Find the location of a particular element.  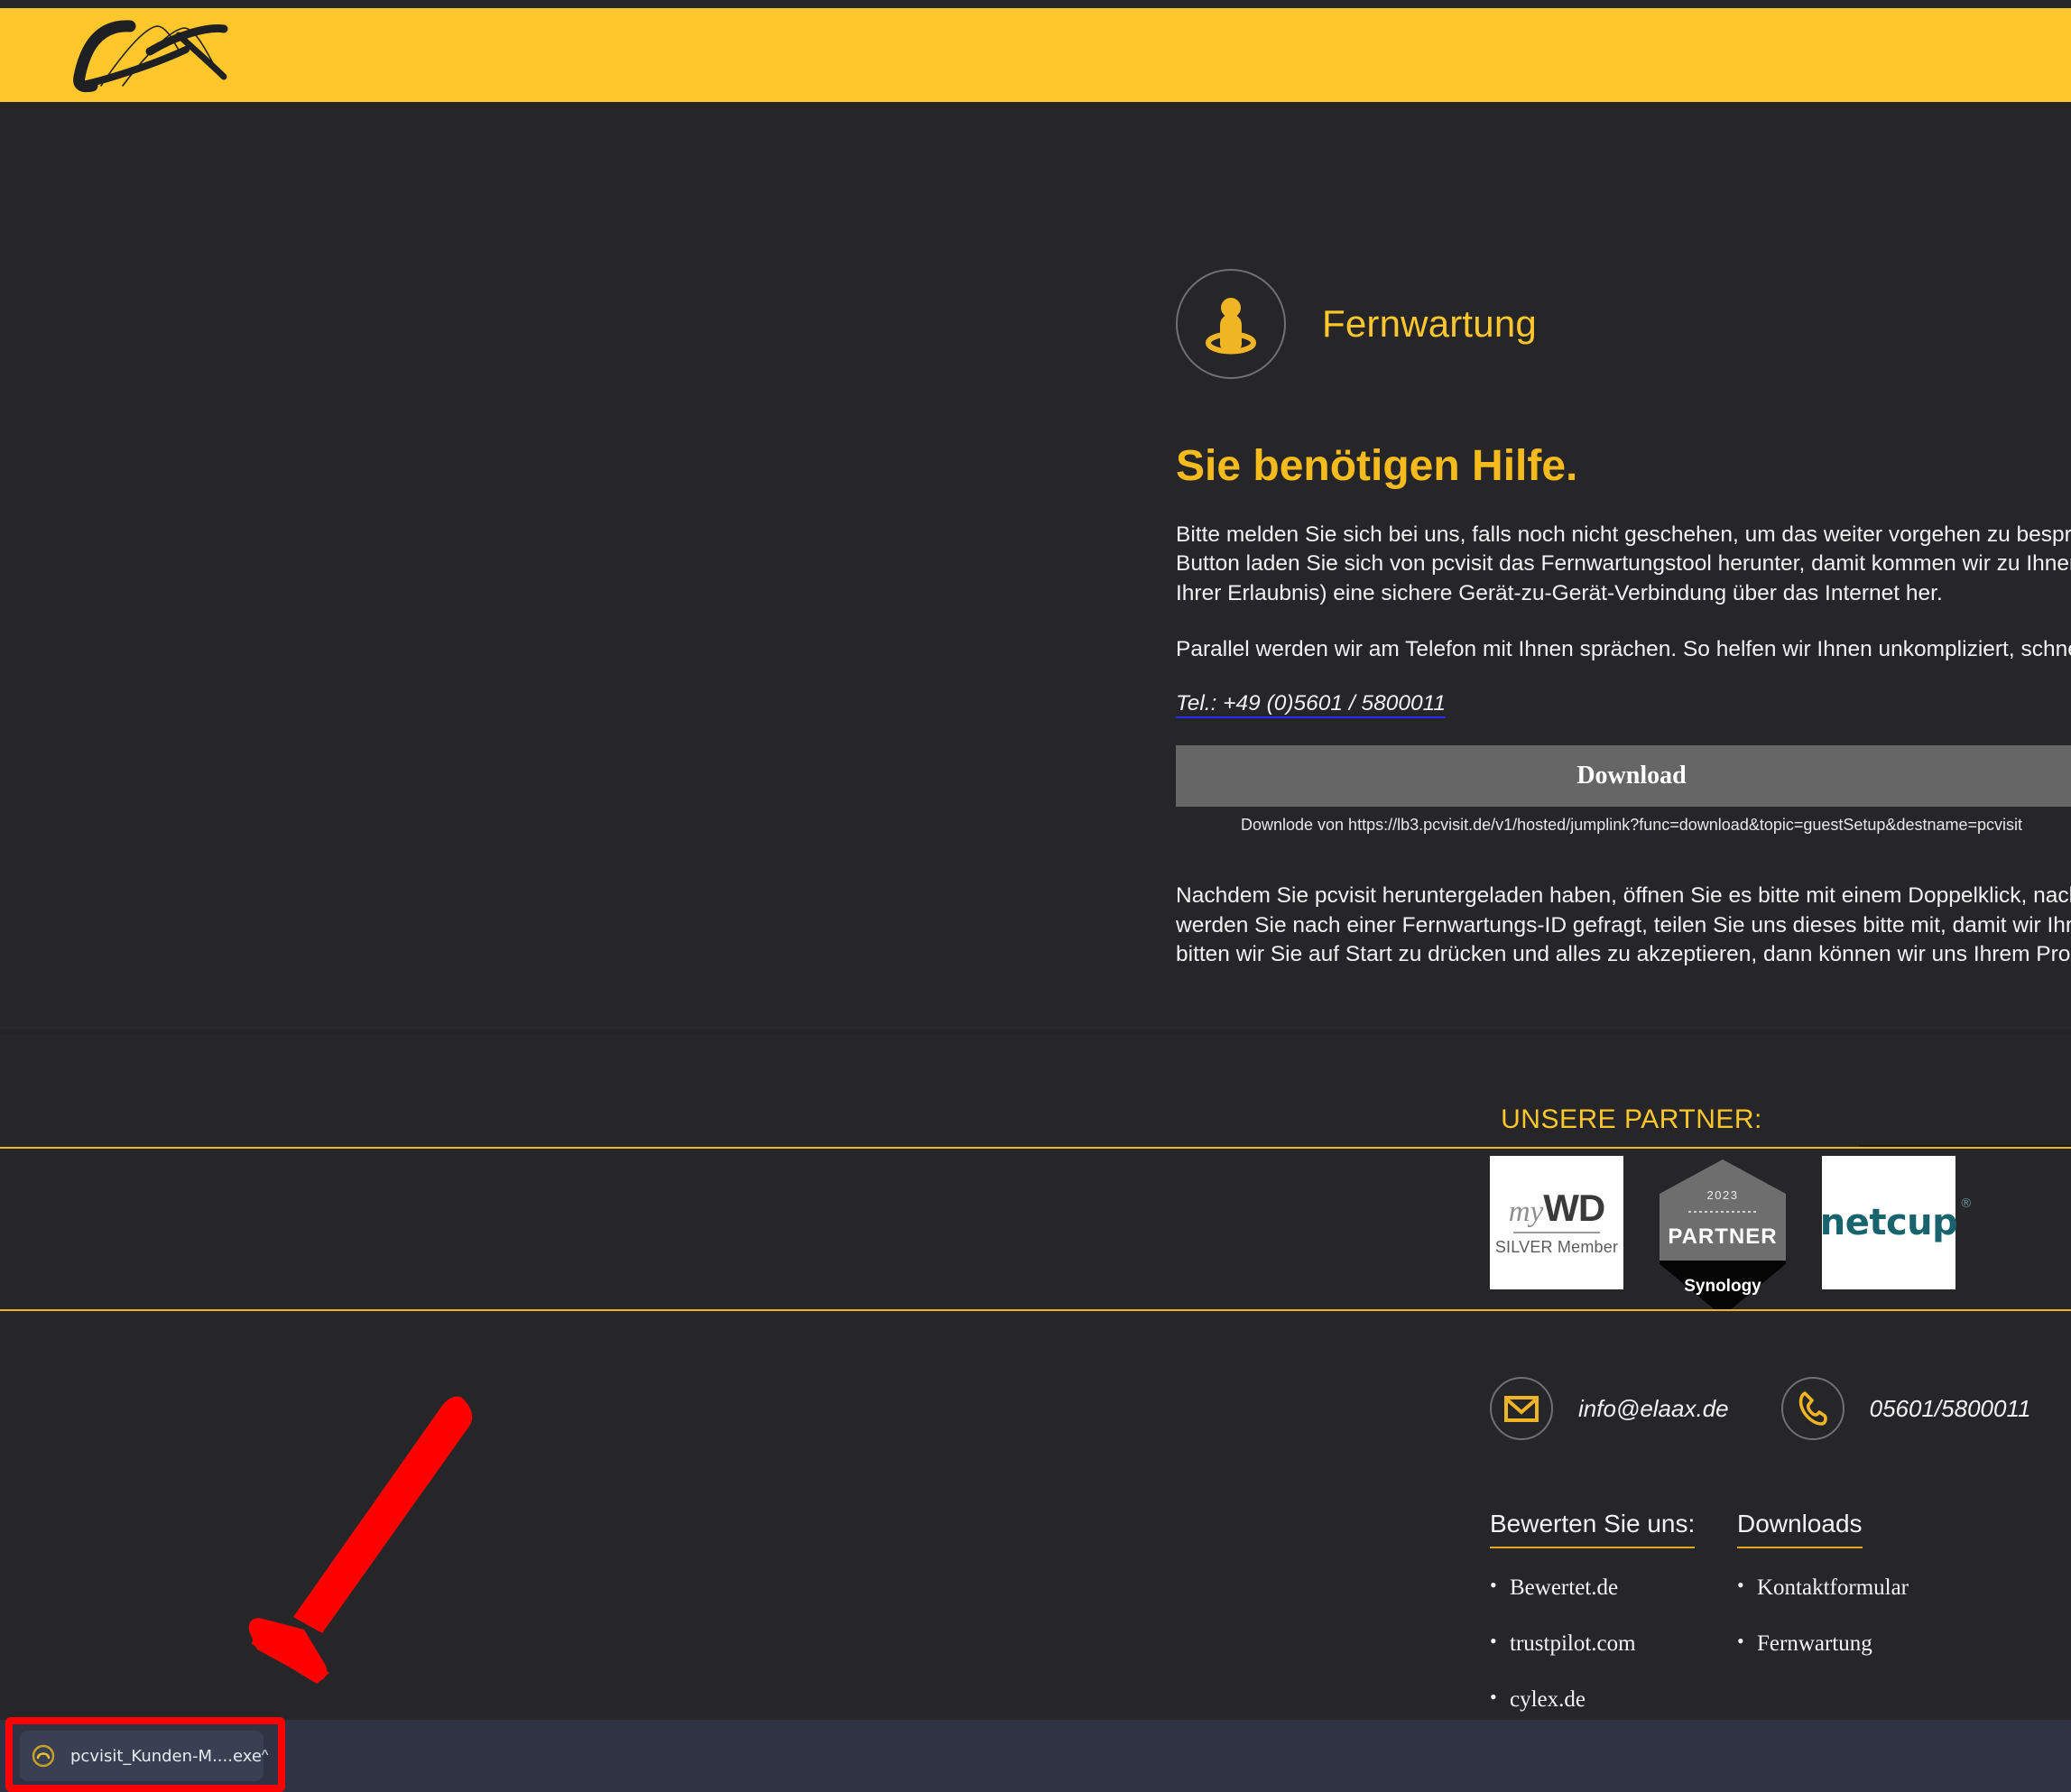

list-item: cylex.de is located at coordinates (1598, 1699).